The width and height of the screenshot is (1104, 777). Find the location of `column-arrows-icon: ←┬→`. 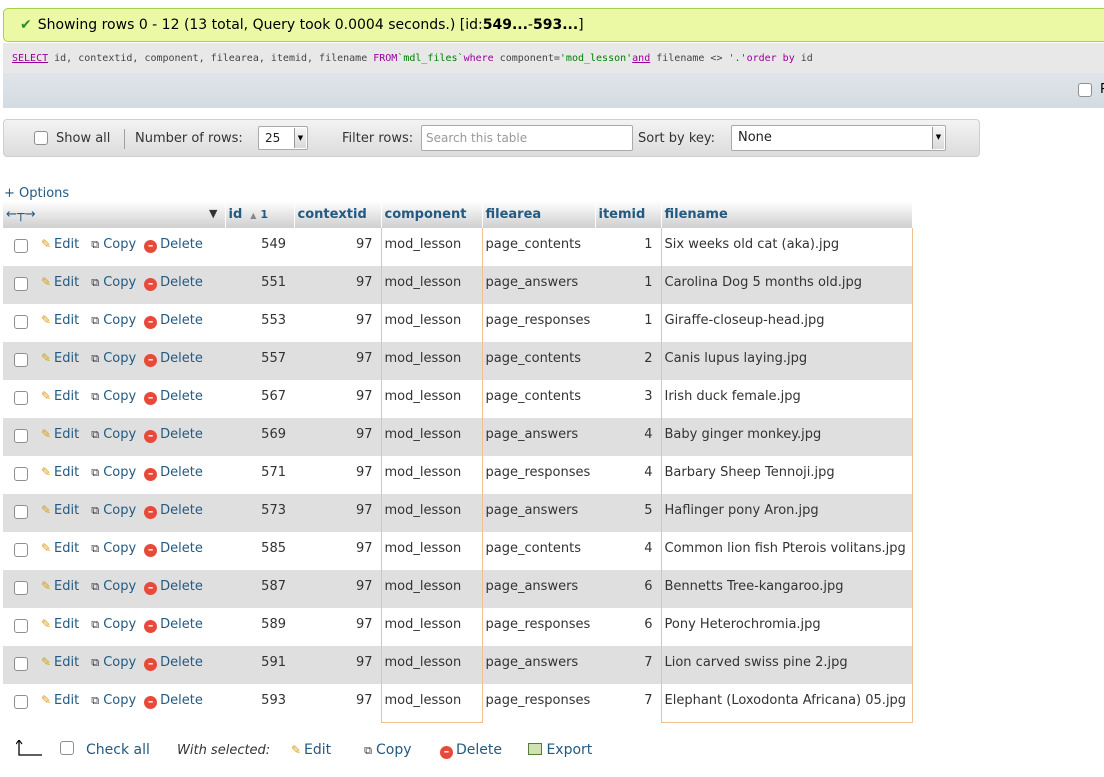

column-arrows-icon: ←┬→ is located at coordinates (21, 214).